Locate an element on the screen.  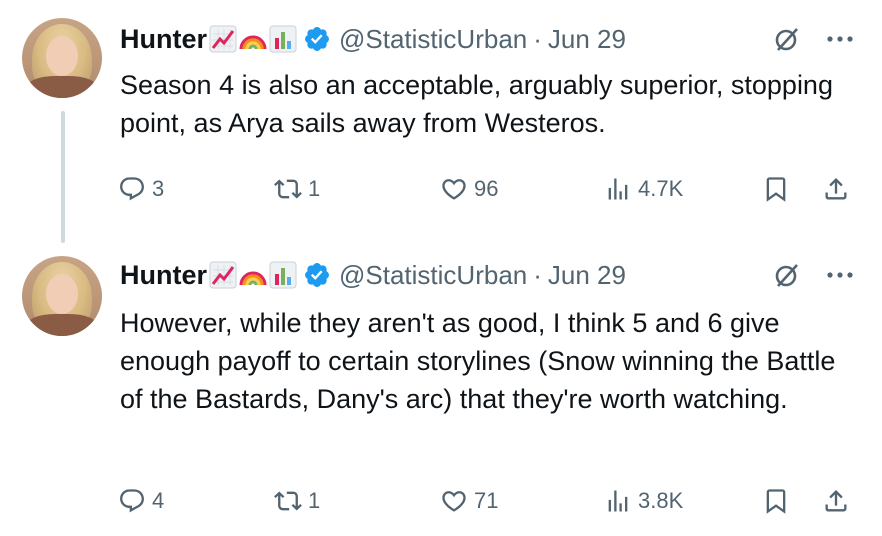
views-count: 4.7K is located at coordinates (661, 188).